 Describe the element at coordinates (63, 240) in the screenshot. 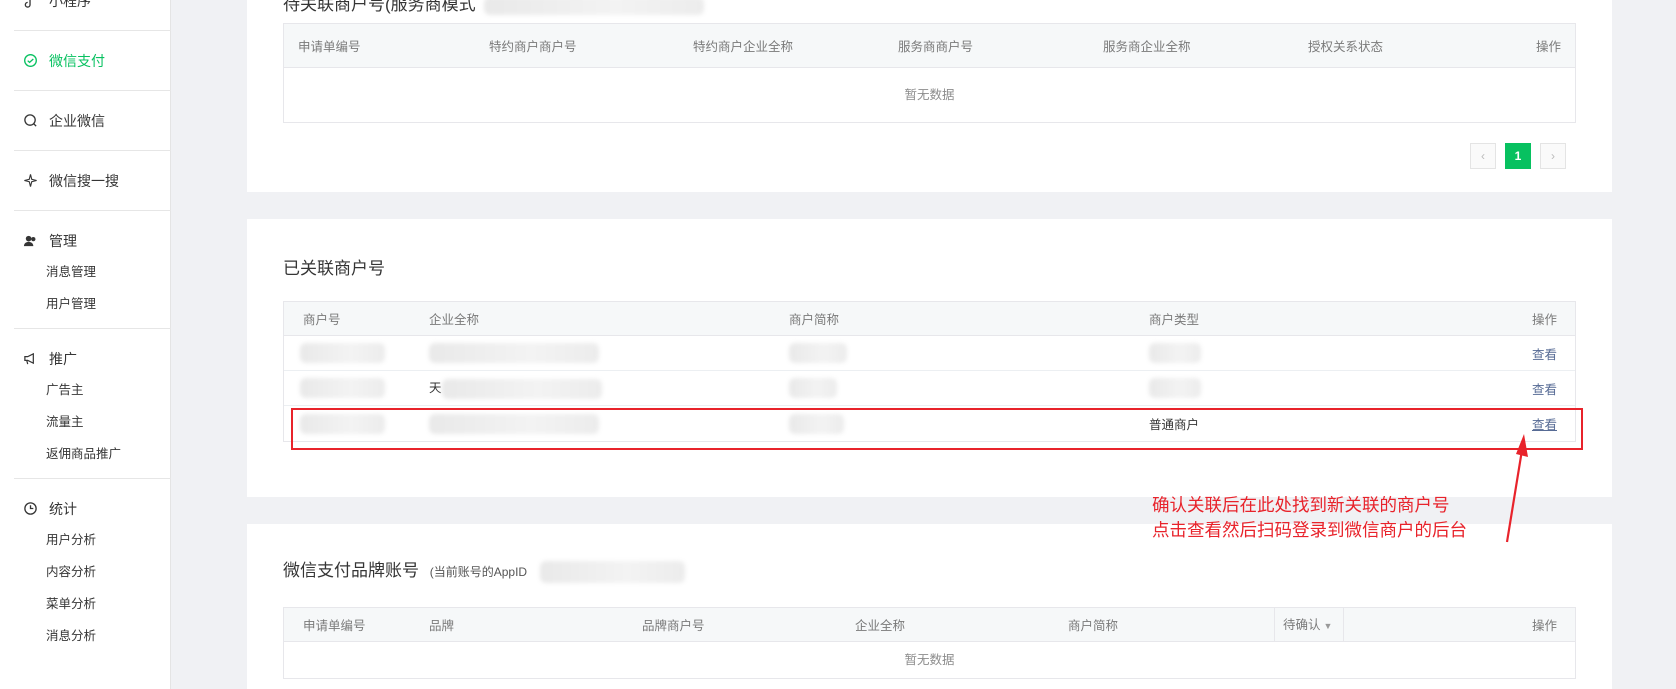

I see `nav-manage-label: 管理` at that location.